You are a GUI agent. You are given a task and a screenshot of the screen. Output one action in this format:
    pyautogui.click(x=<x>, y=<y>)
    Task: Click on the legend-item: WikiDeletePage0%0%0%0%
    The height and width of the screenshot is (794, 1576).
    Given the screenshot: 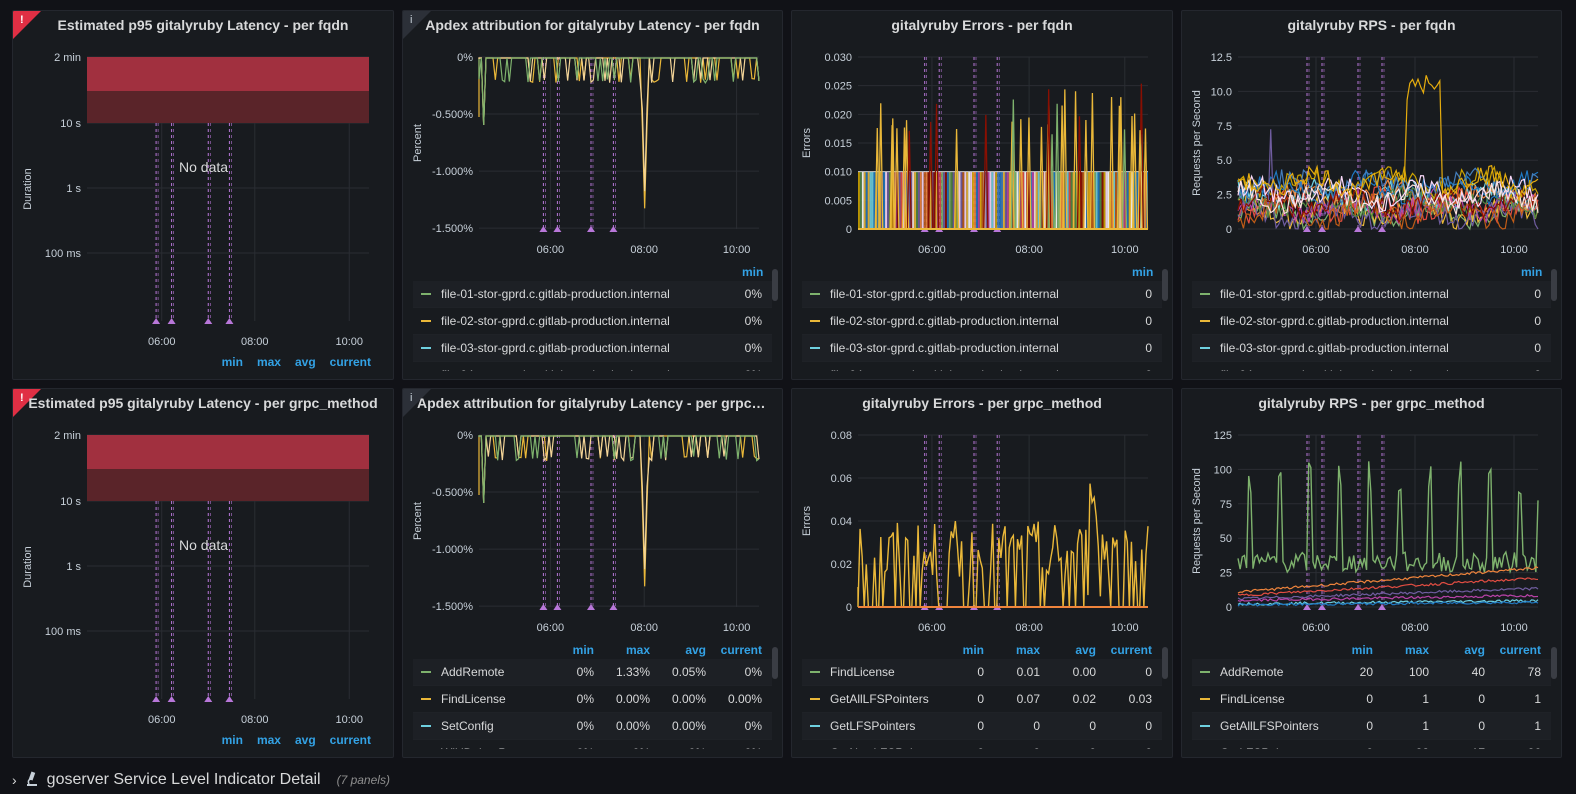 What is the action you would take?
    pyautogui.click(x=592, y=744)
    